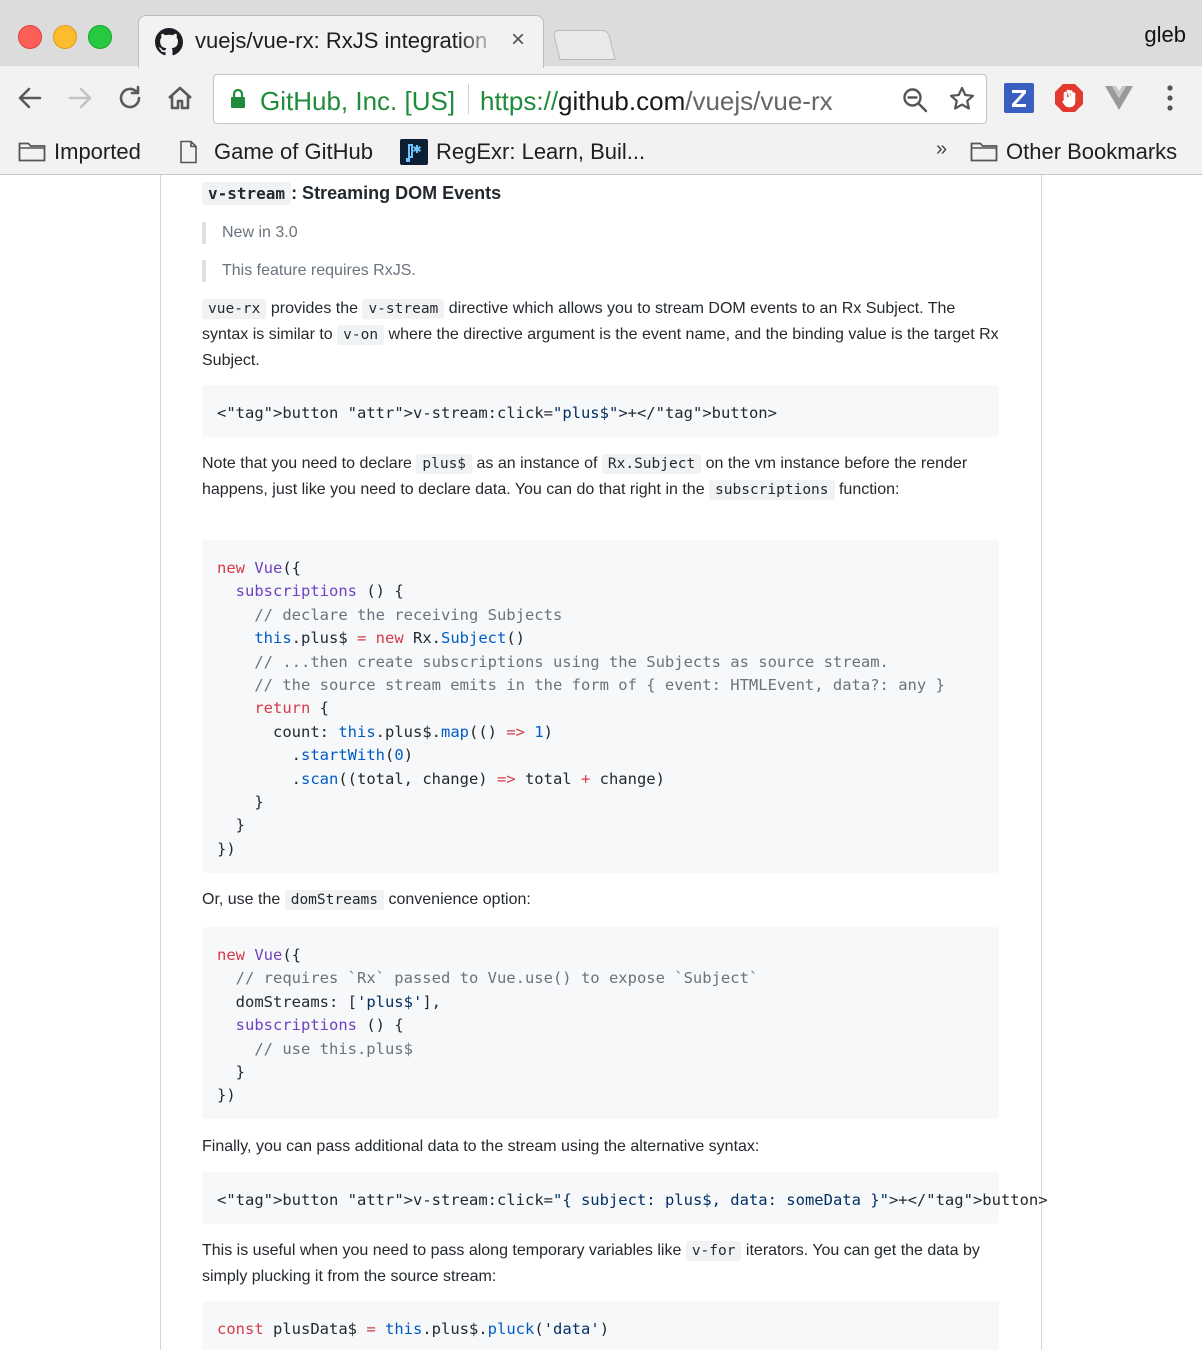 Image resolution: width=1202 pixels, height=1350 pixels. Describe the element at coordinates (30, 98) in the screenshot. I see `back-arrow-icon` at that location.